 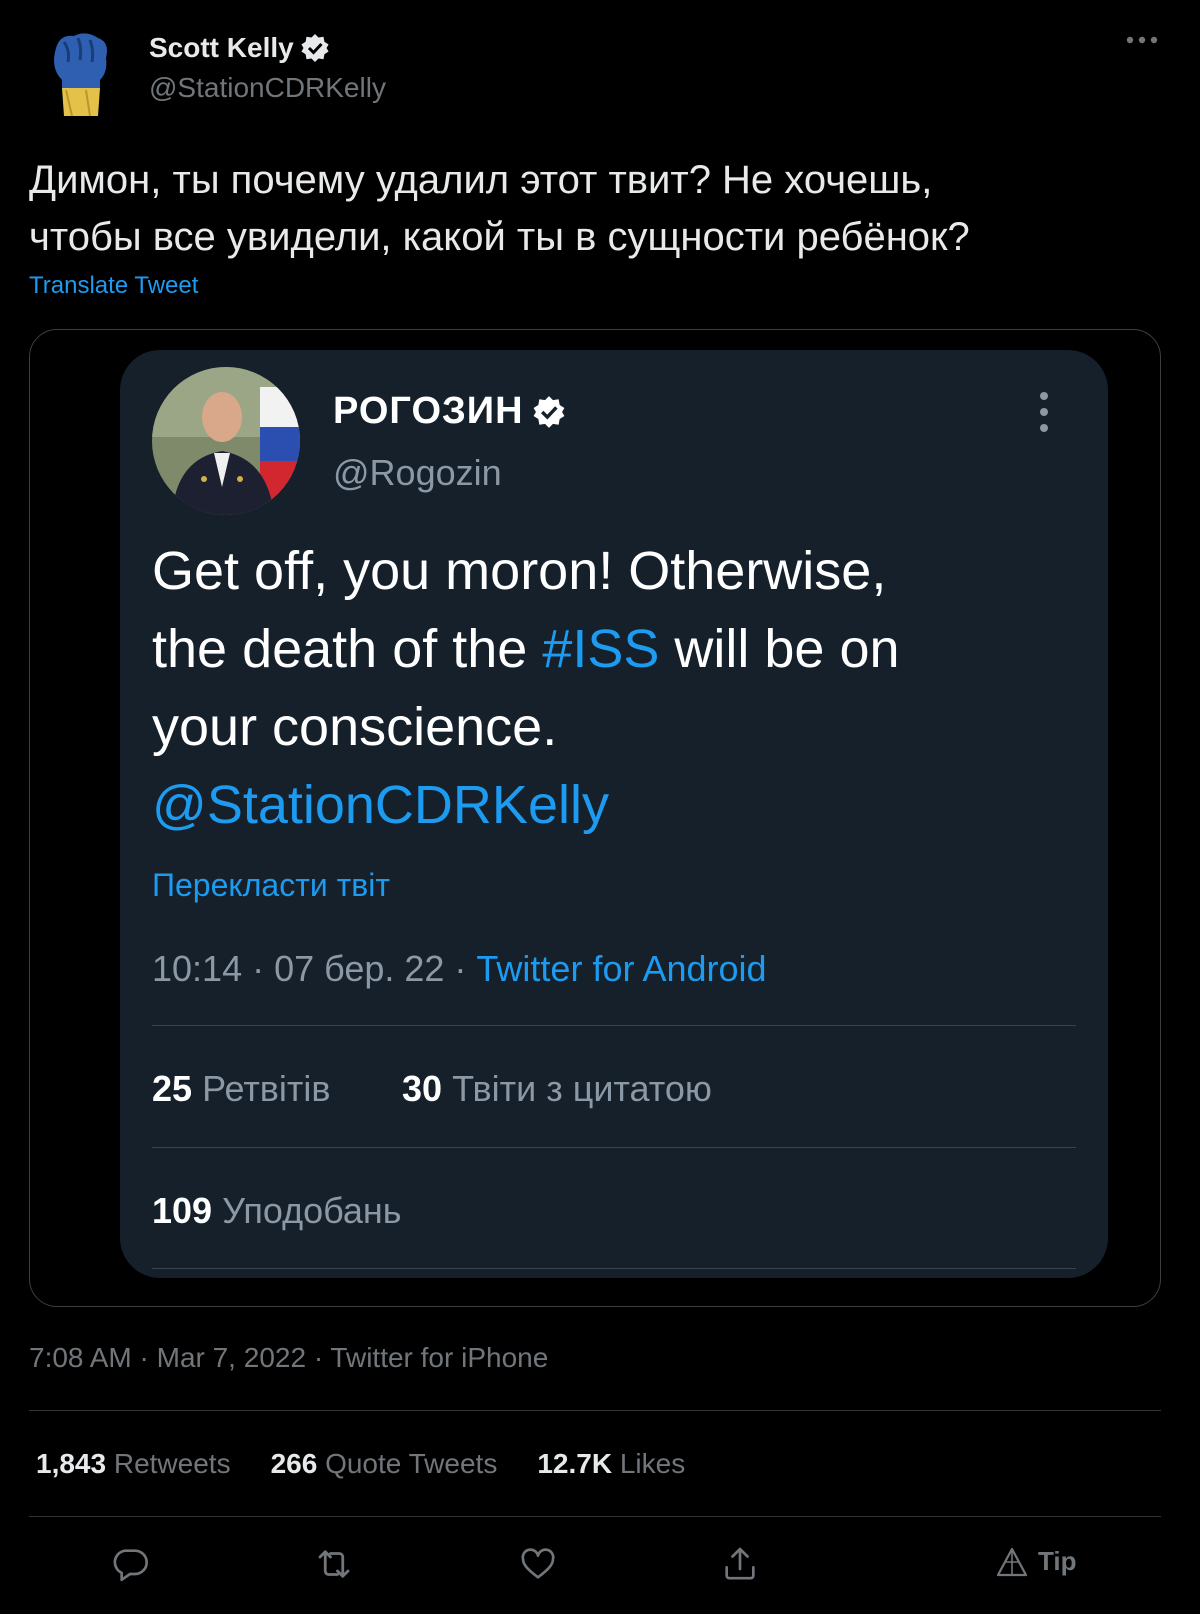 I want to click on retweet-icon, so click(x=334, y=1564).